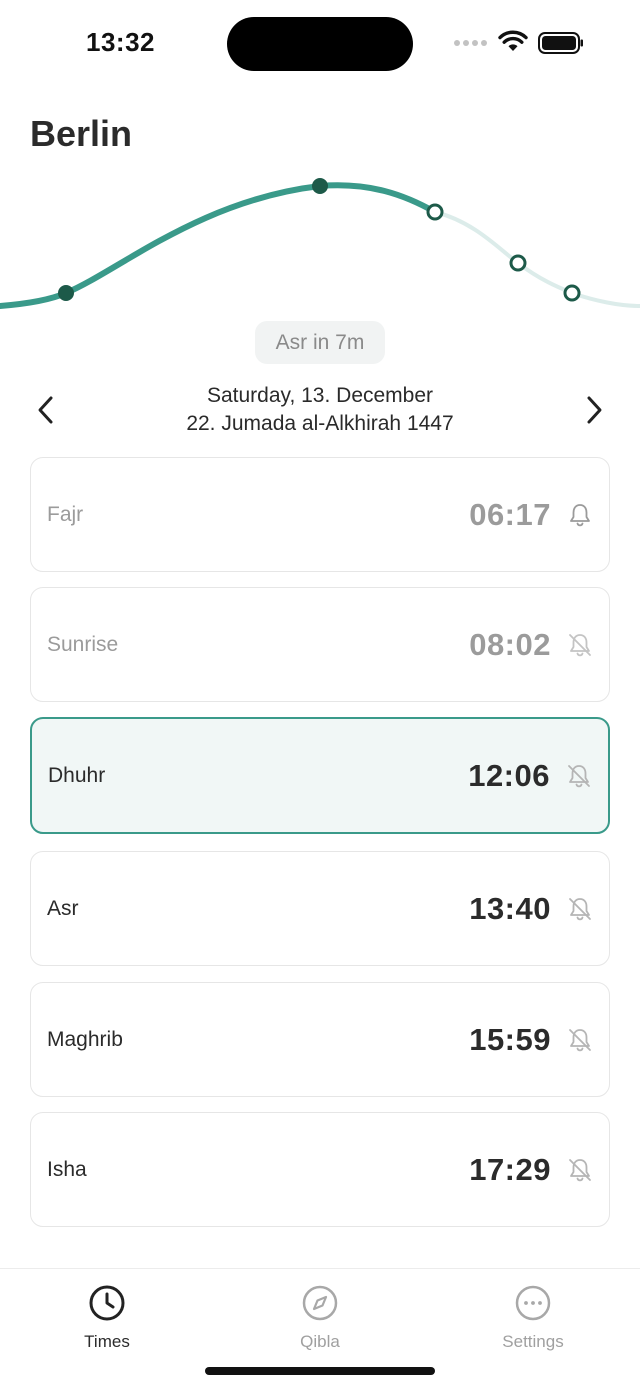 The width and height of the screenshot is (640, 1387). What do you see at coordinates (320, 423) in the screenshot?
I see `hijri-date: 22. Jumada al-Alkhirah 1447` at bounding box center [320, 423].